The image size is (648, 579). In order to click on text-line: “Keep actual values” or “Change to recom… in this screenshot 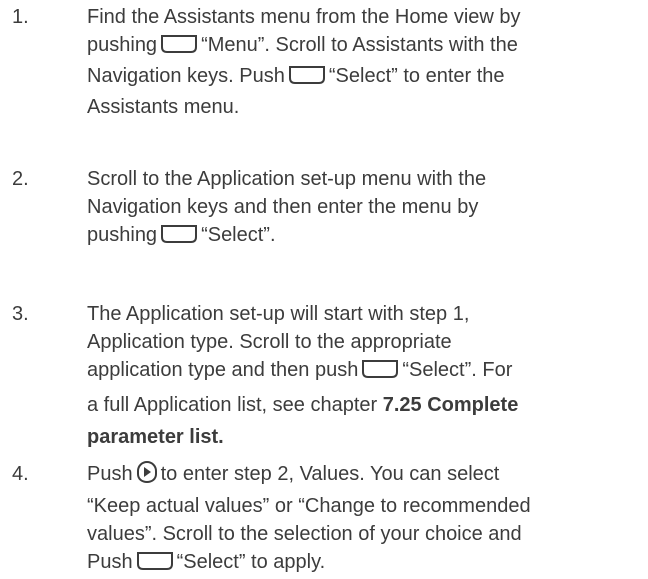, I will do `click(309, 506)`.